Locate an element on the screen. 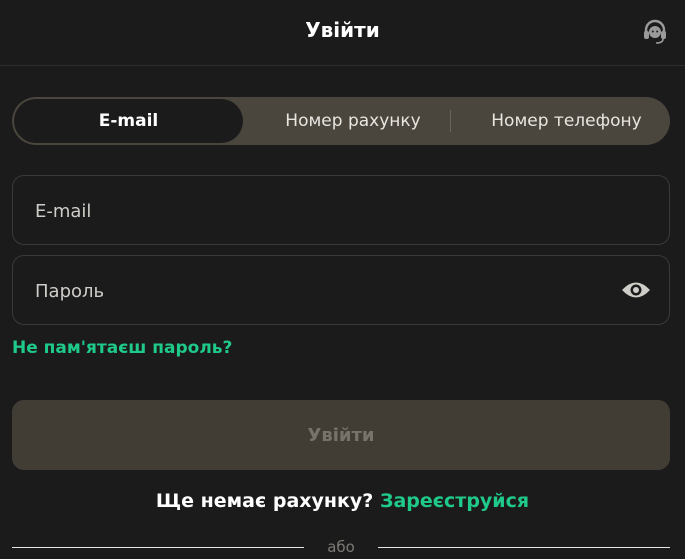 The image size is (685, 559). support-button is located at coordinates (655, 31).